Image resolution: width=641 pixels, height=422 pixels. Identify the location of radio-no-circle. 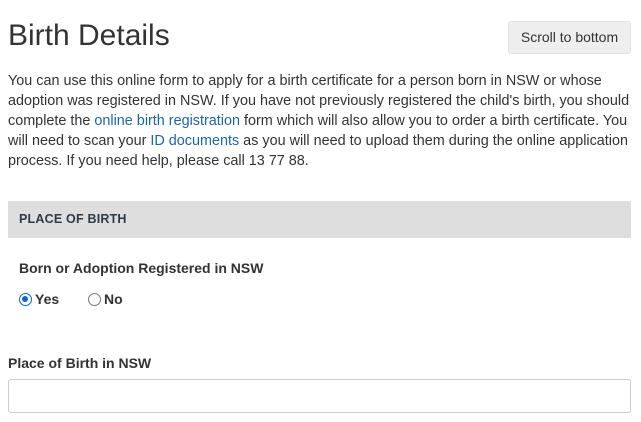
(94, 299).